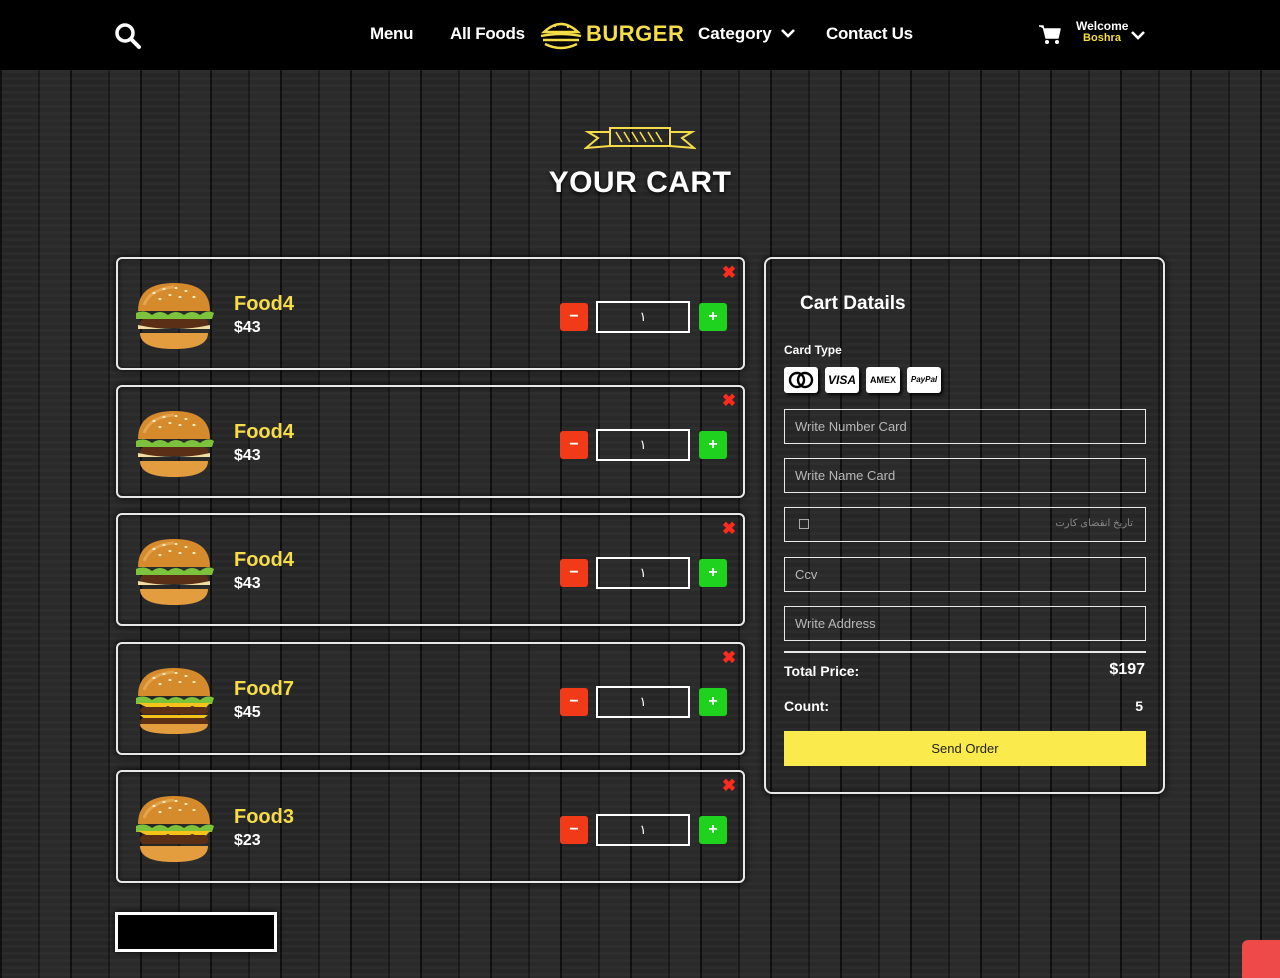 The height and width of the screenshot is (978, 1280). Describe the element at coordinates (965, 623) in the screenshot. I see `address-input` at that location.